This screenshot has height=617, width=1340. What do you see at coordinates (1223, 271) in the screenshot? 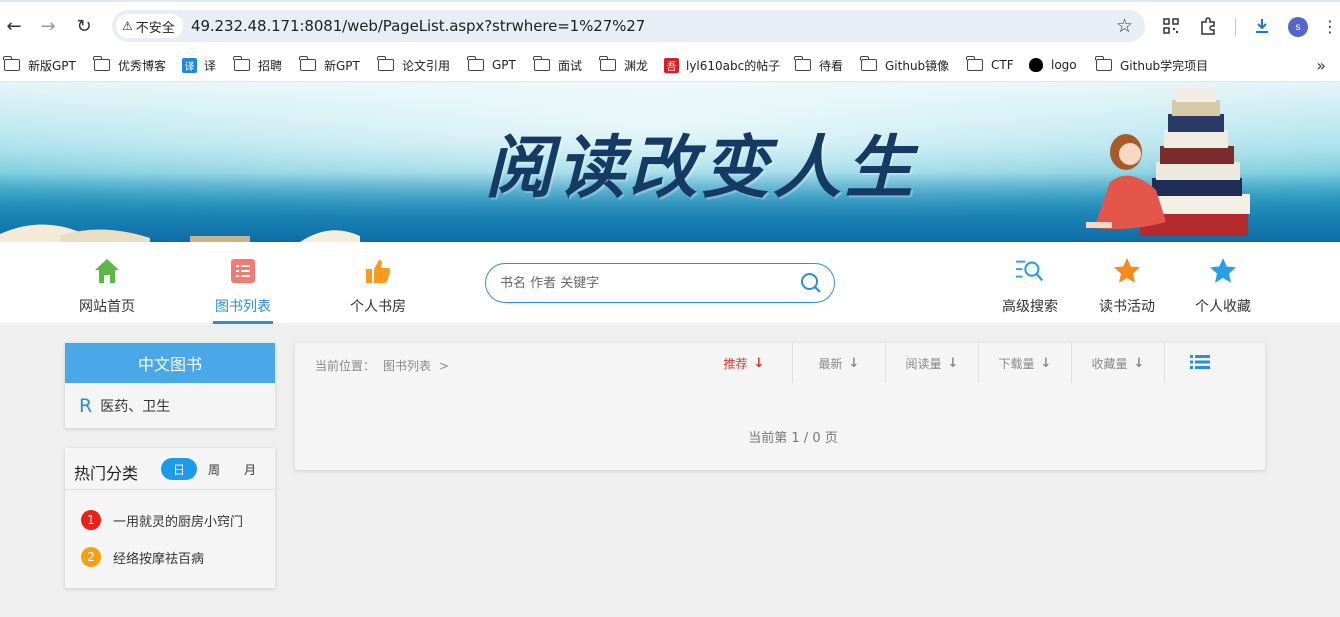
I see `favorite-star-icon` at bounding box center [1223, 271].